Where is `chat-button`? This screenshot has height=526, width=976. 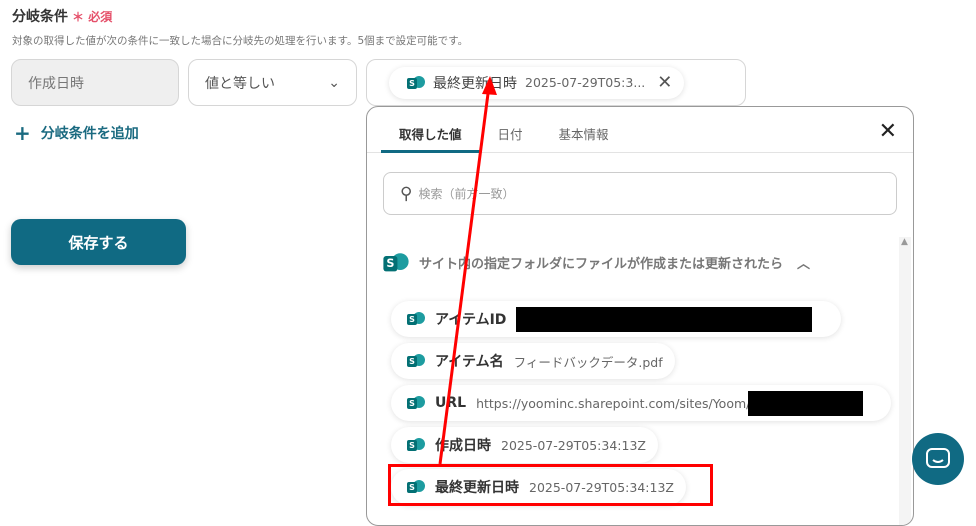 chat-button is located at coordinates (938, 459).